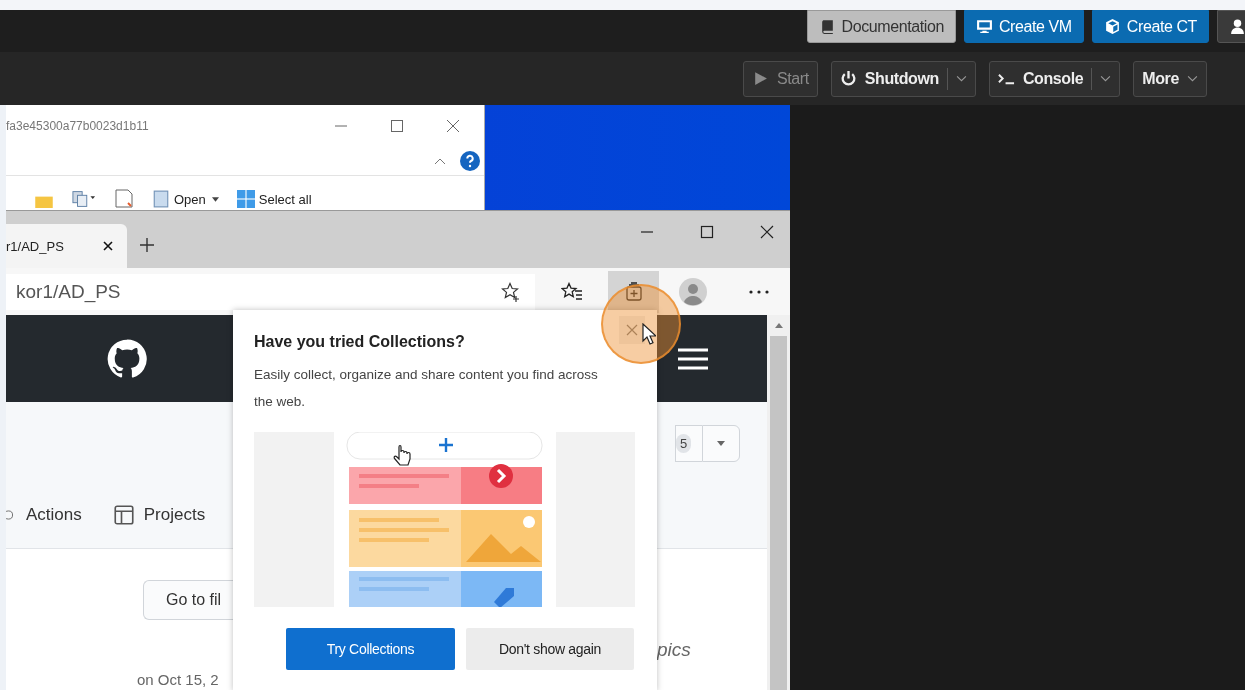 Image resolution: width=1245 pixels, height=690 pixels. What do you see at coordinates (1054, 78) in the screenshot?
I see `toolbar-button: Console` at bounding box center [1054, 78].